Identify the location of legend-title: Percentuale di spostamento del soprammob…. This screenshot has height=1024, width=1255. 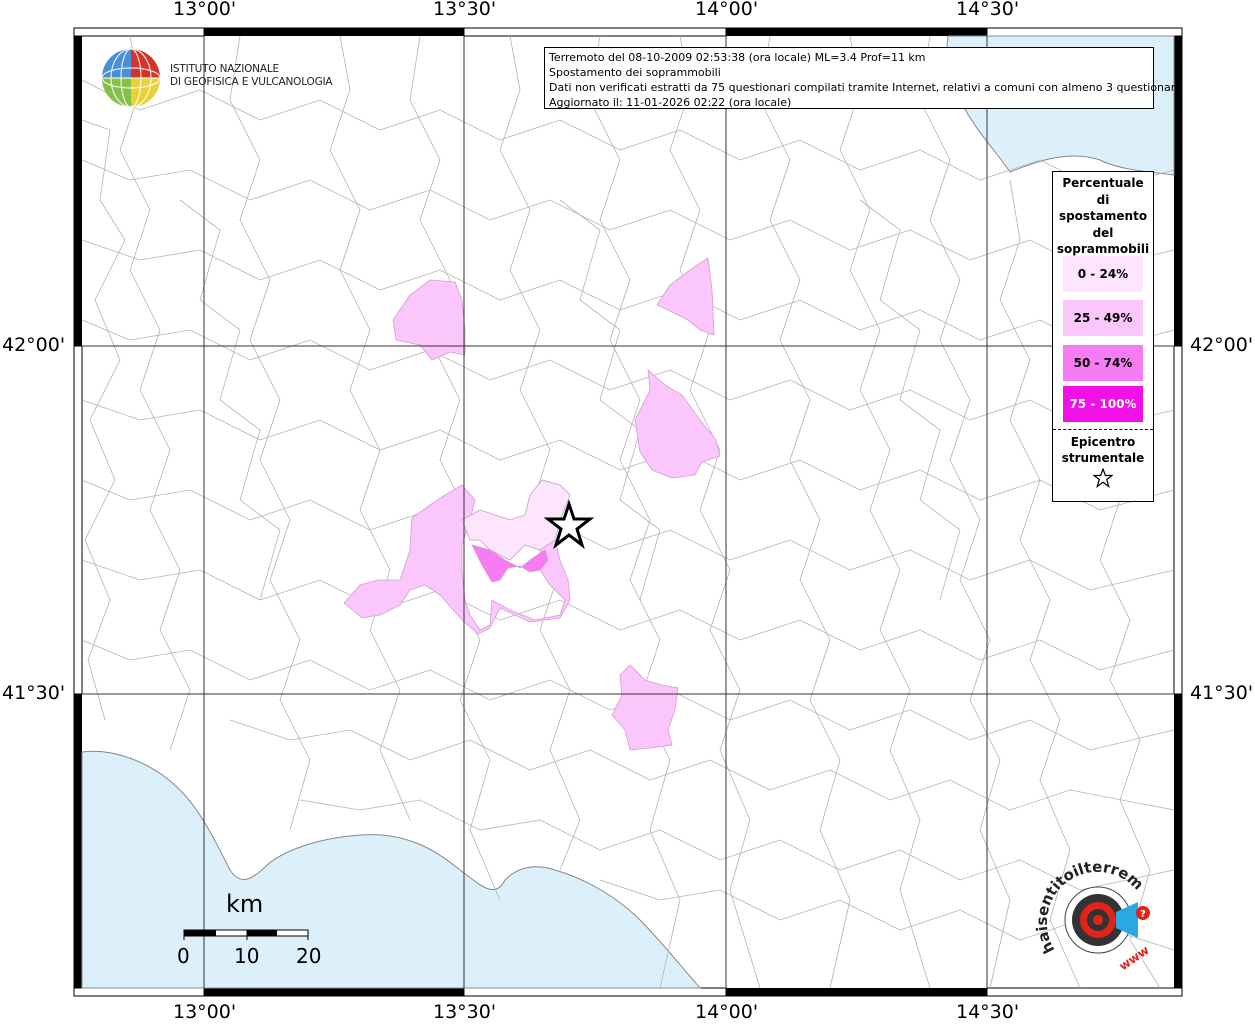
(1103, 216).